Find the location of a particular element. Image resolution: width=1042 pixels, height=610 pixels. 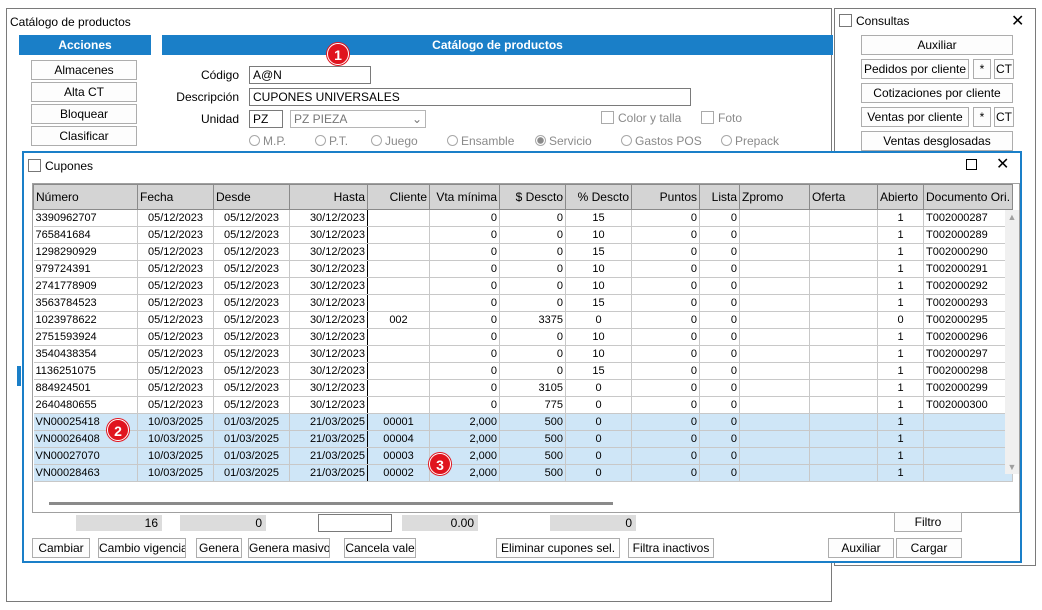

table-cell: 01/03/2025 is located at coordinates (251, 456).